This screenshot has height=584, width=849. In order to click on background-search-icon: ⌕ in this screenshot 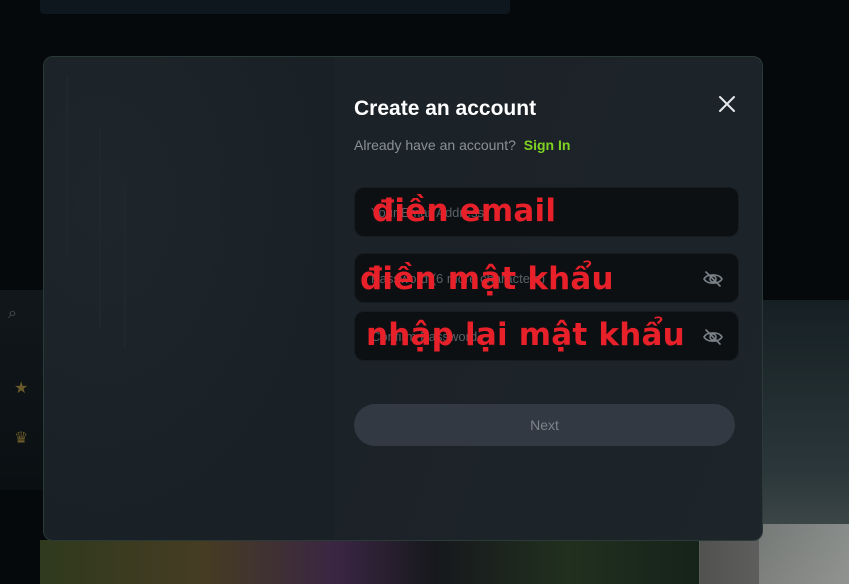, I will do `click(12, 313)`.